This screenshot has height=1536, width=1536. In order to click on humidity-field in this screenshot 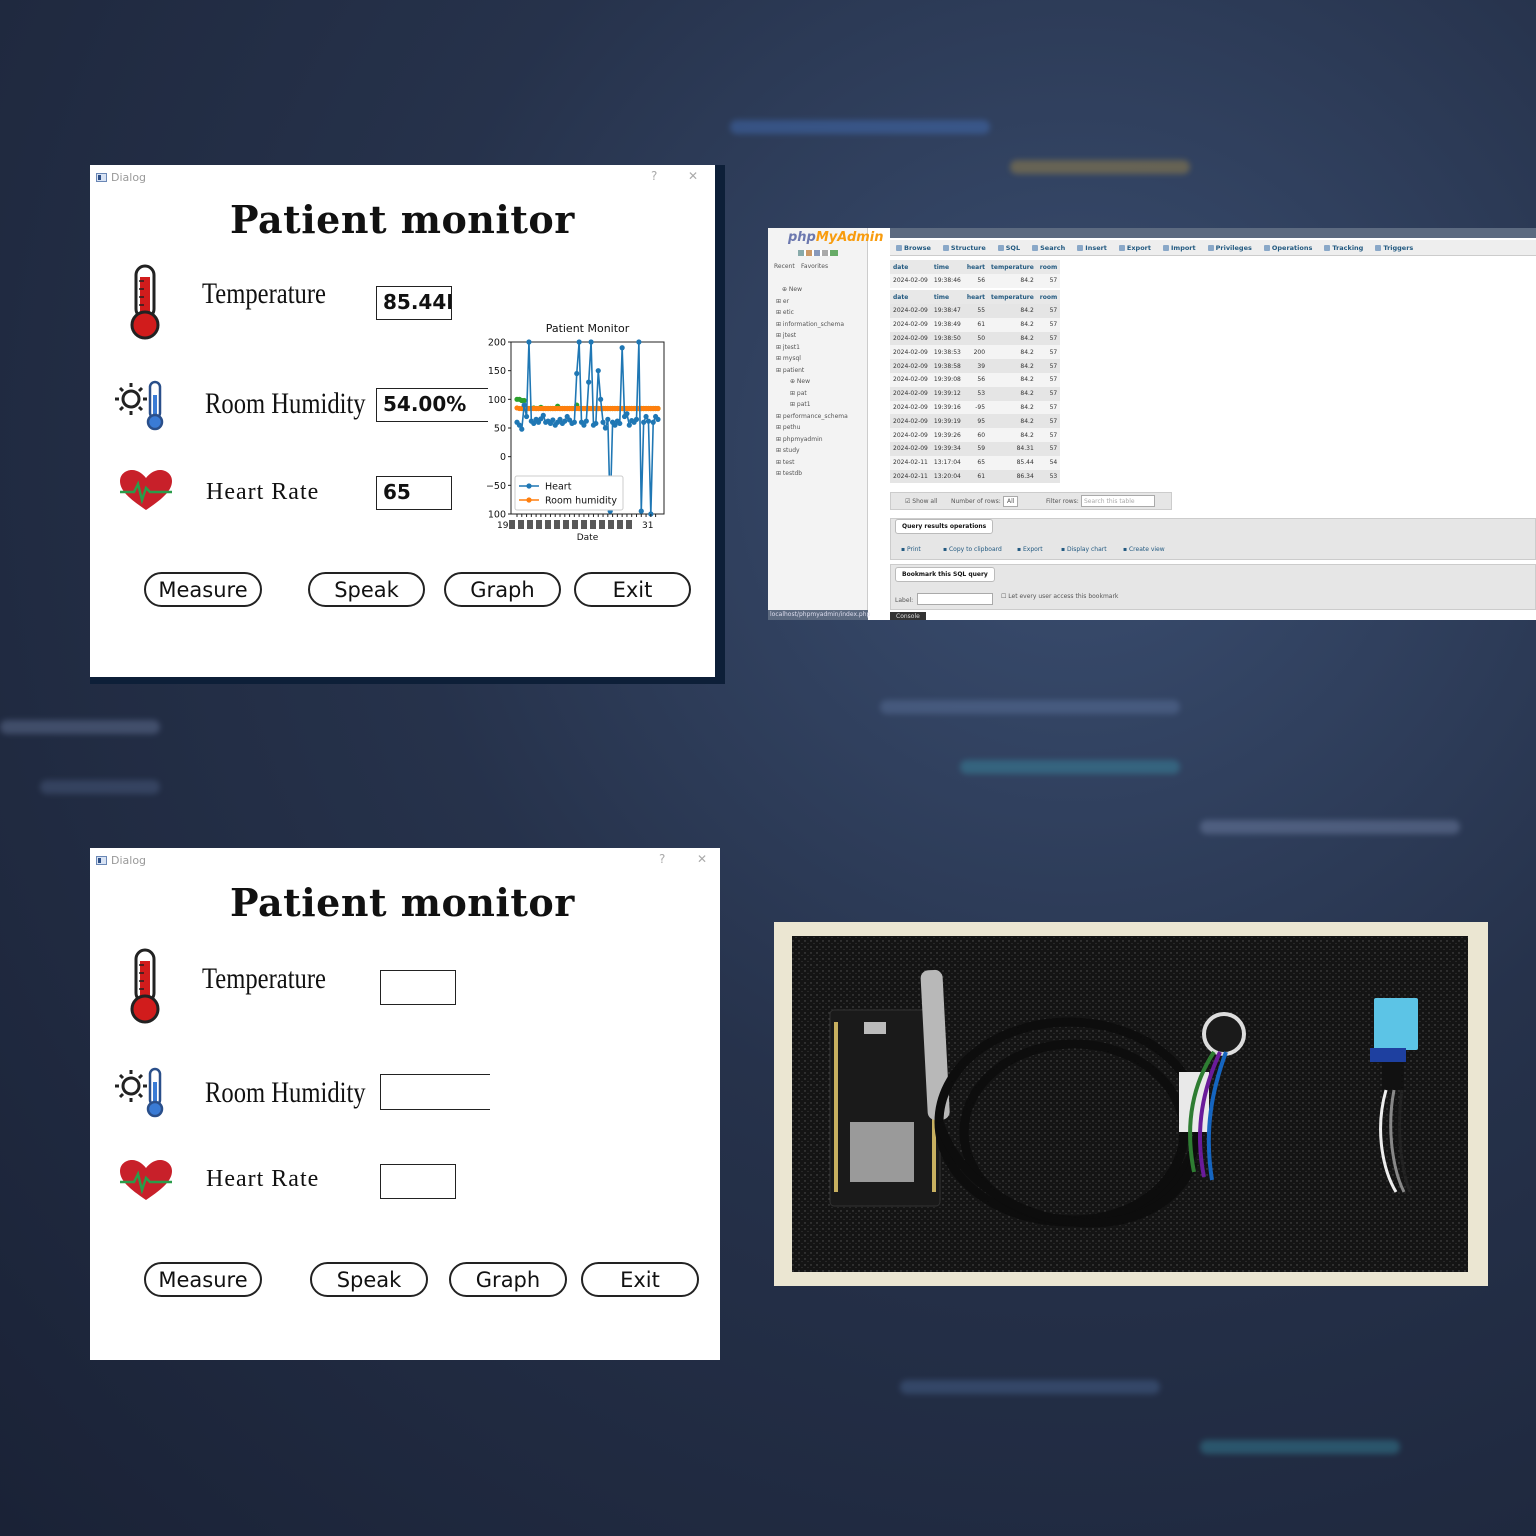, I will do `click(435, 1092)`.